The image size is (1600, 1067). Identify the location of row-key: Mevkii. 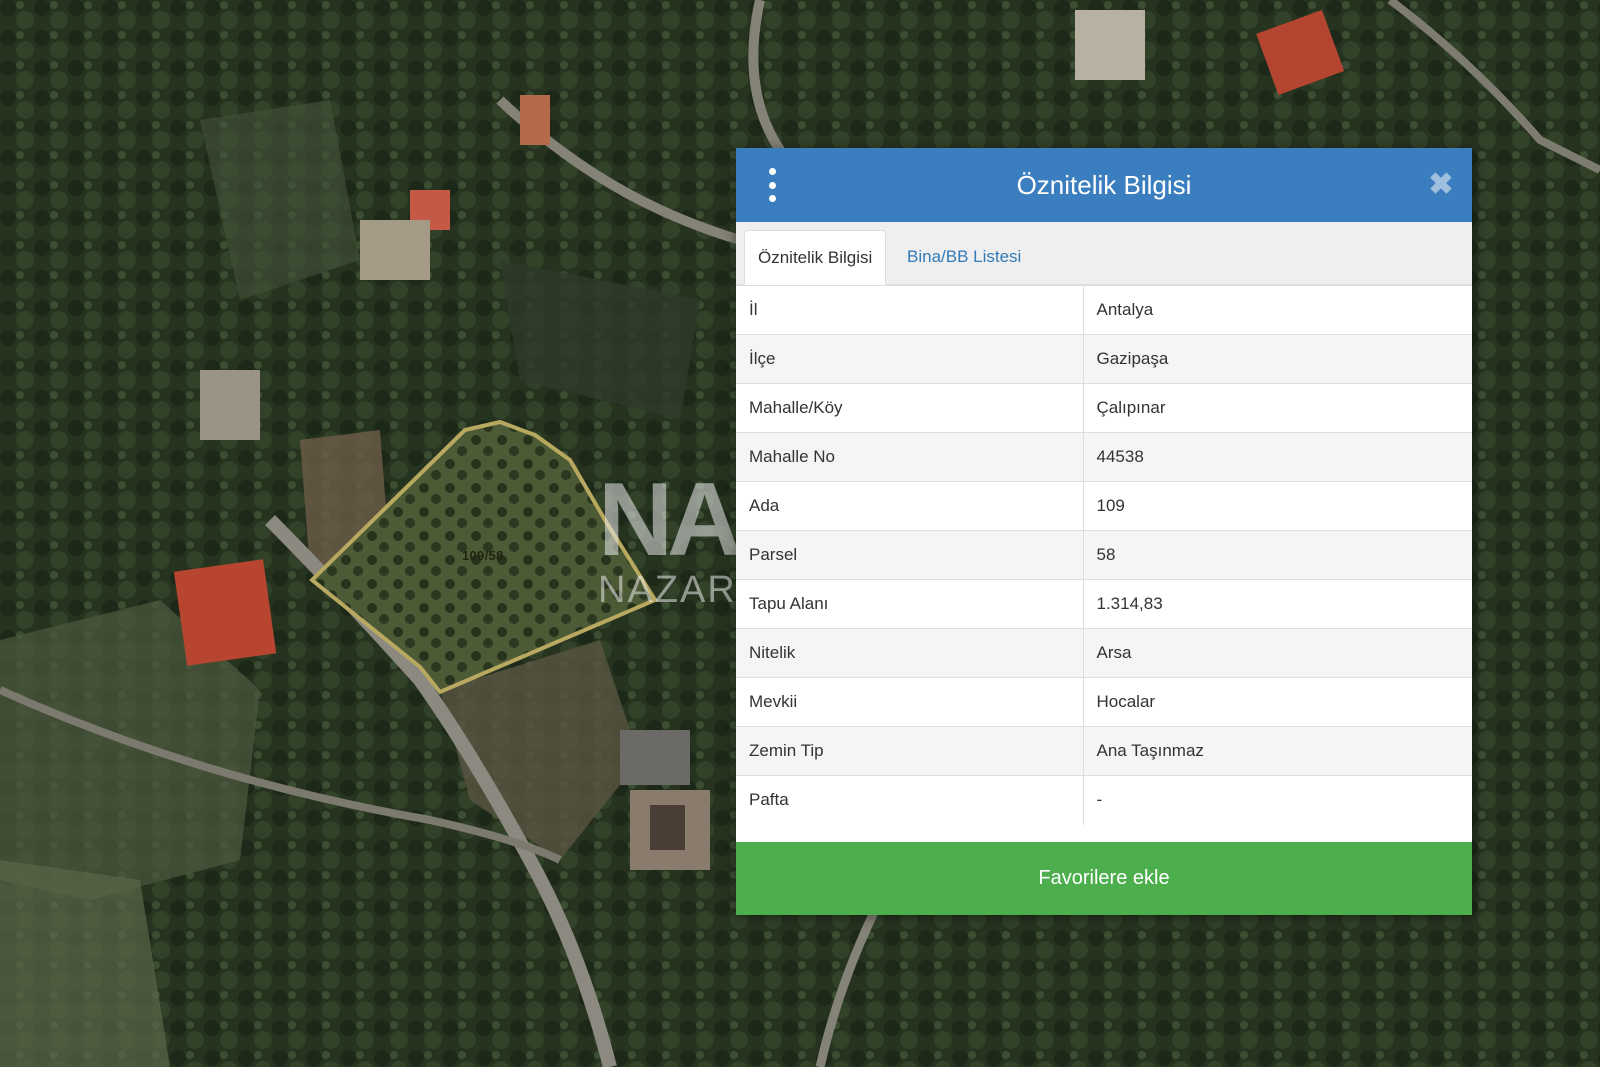
(910, 702).